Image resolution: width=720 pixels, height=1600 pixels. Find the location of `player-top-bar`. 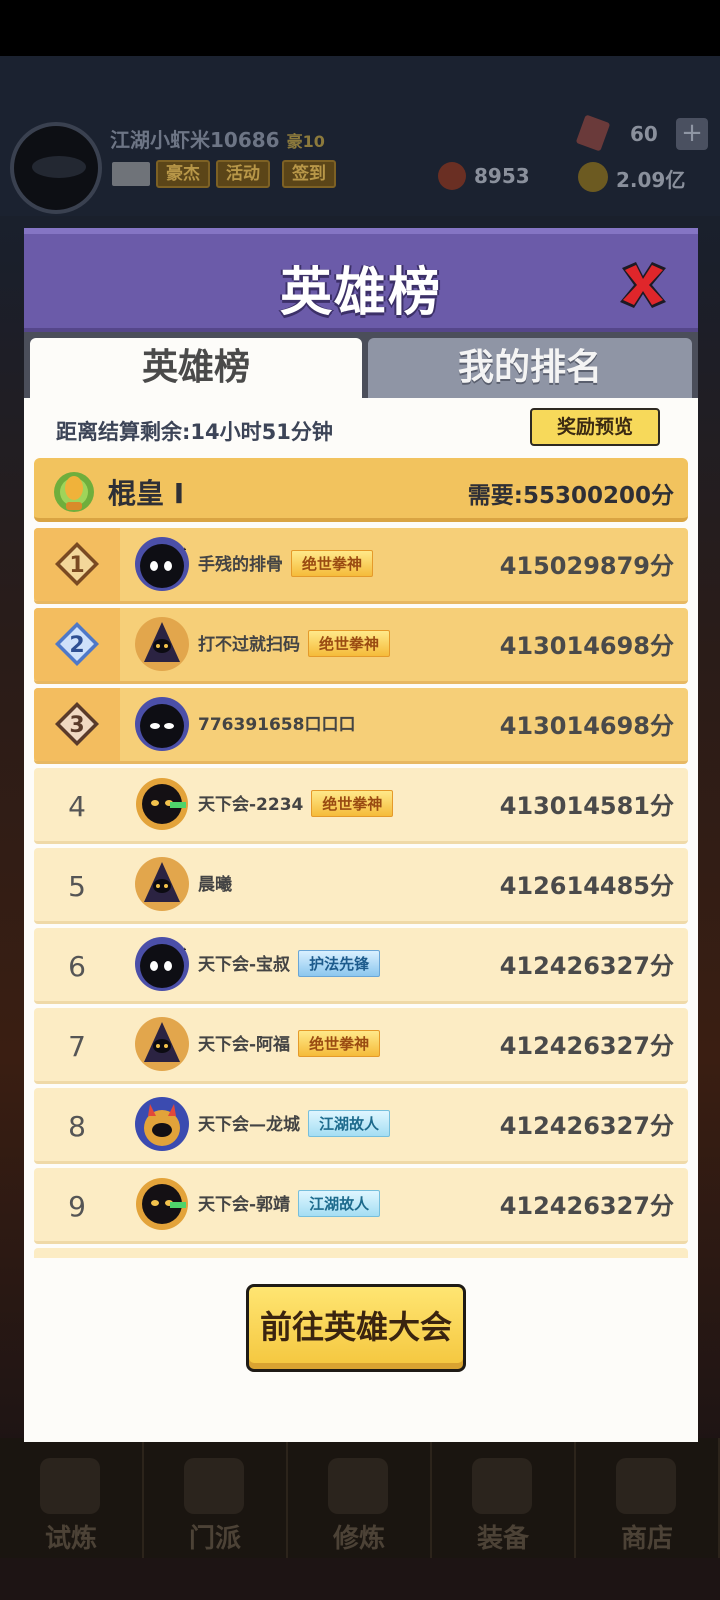

player-top-bar is located at coordinates (360, 136).